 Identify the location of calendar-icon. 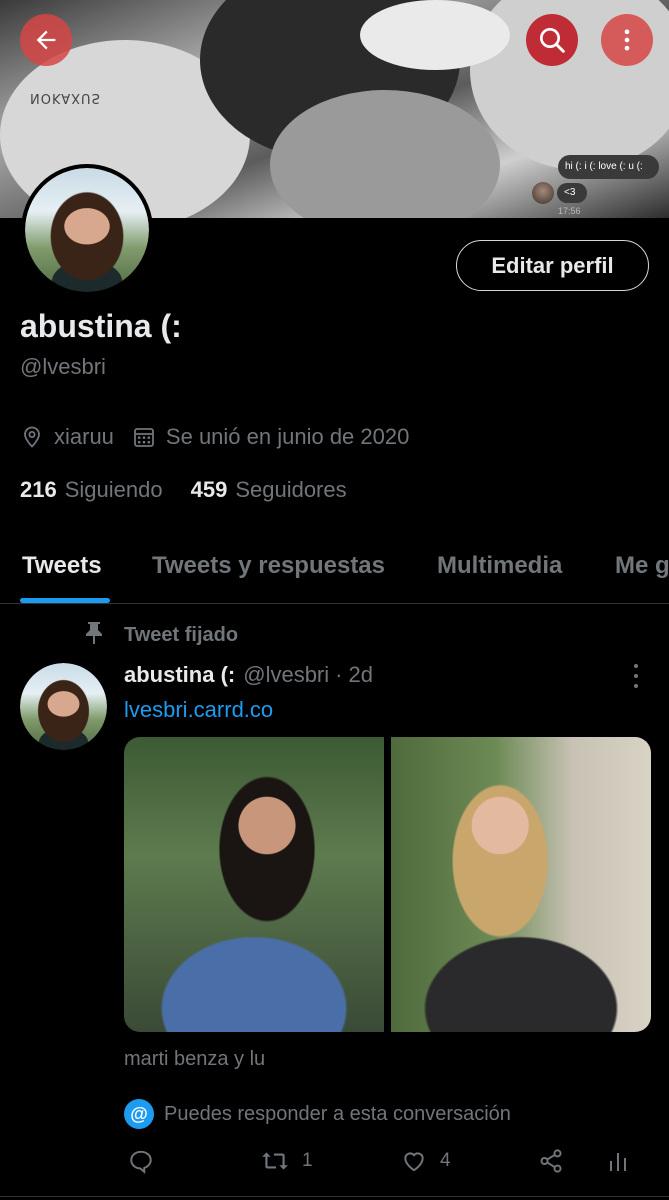
(144, 437).